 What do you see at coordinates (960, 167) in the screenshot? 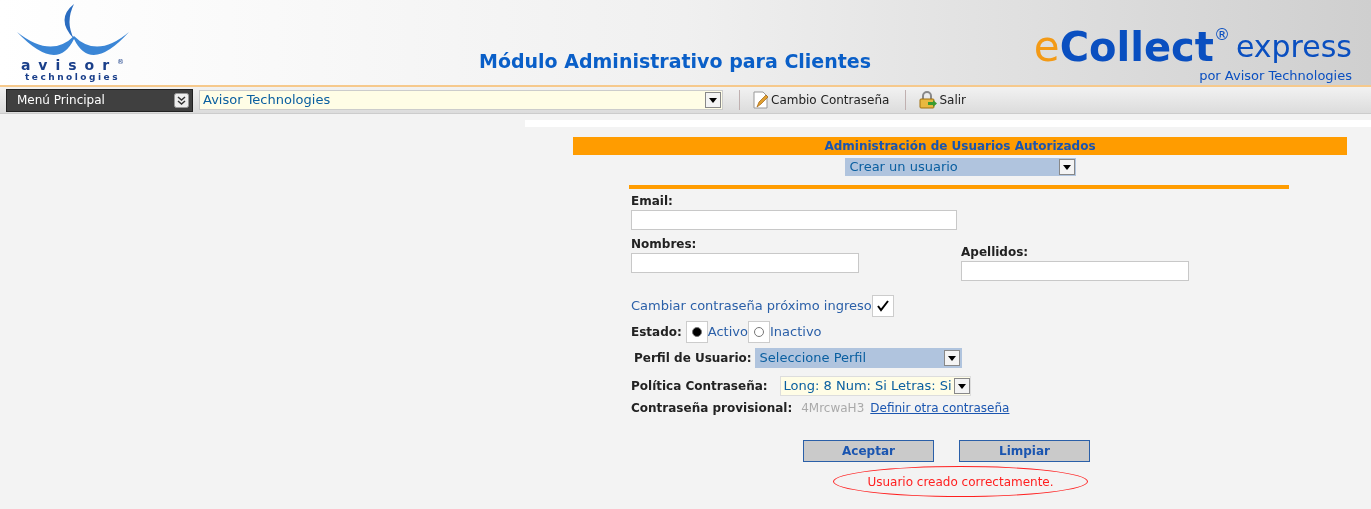
I see `action-select: Crear un usuario` at bounding box center [960, 167].